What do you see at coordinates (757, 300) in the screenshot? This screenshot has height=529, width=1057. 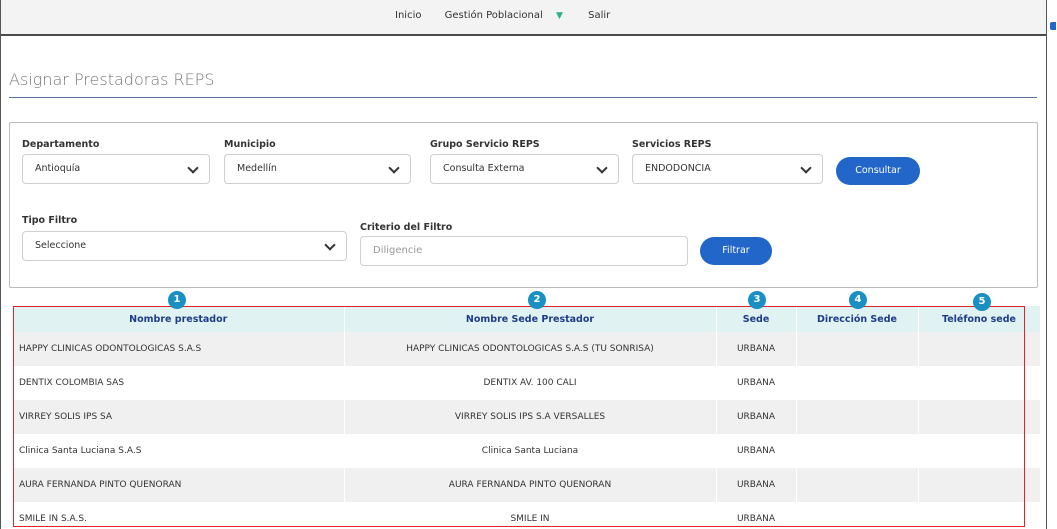 I see `annotation-badge-3: 3` at bounding box center [757, 300].